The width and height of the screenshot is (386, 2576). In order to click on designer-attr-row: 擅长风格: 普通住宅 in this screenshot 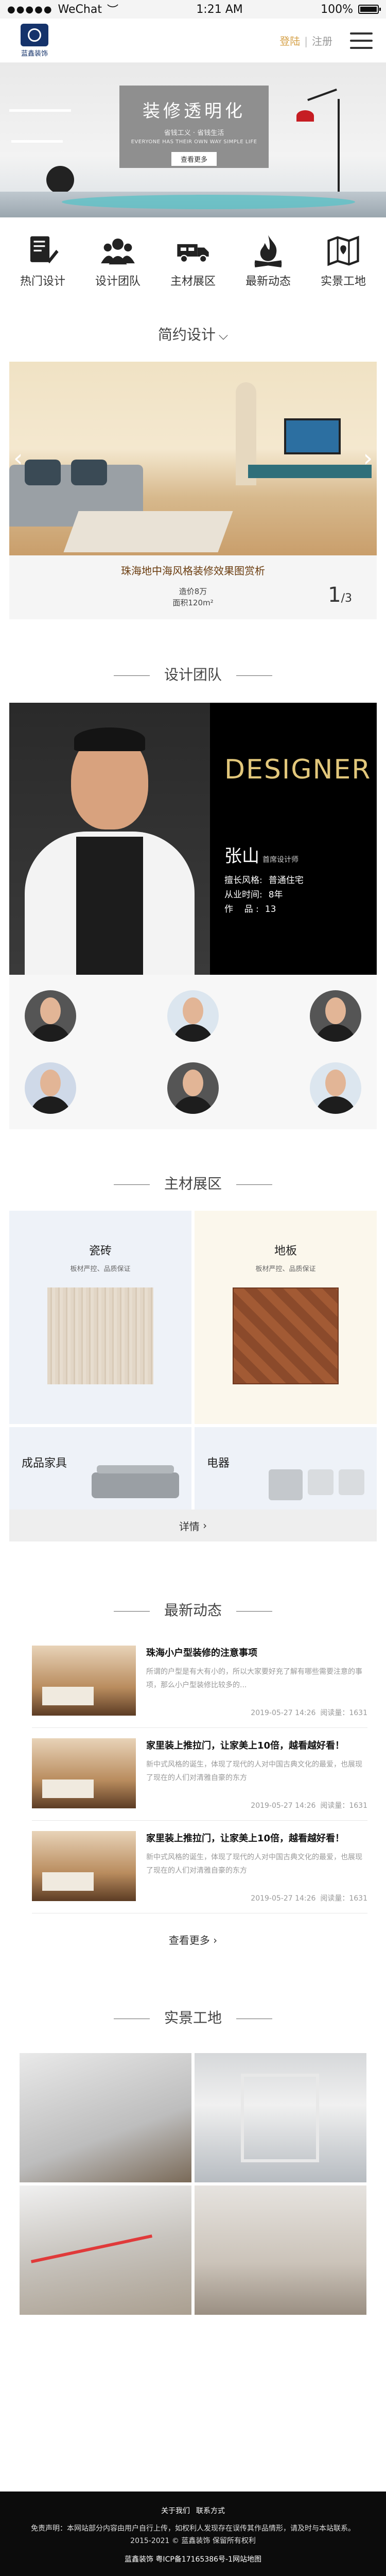, I will do `click(300, 880)`.